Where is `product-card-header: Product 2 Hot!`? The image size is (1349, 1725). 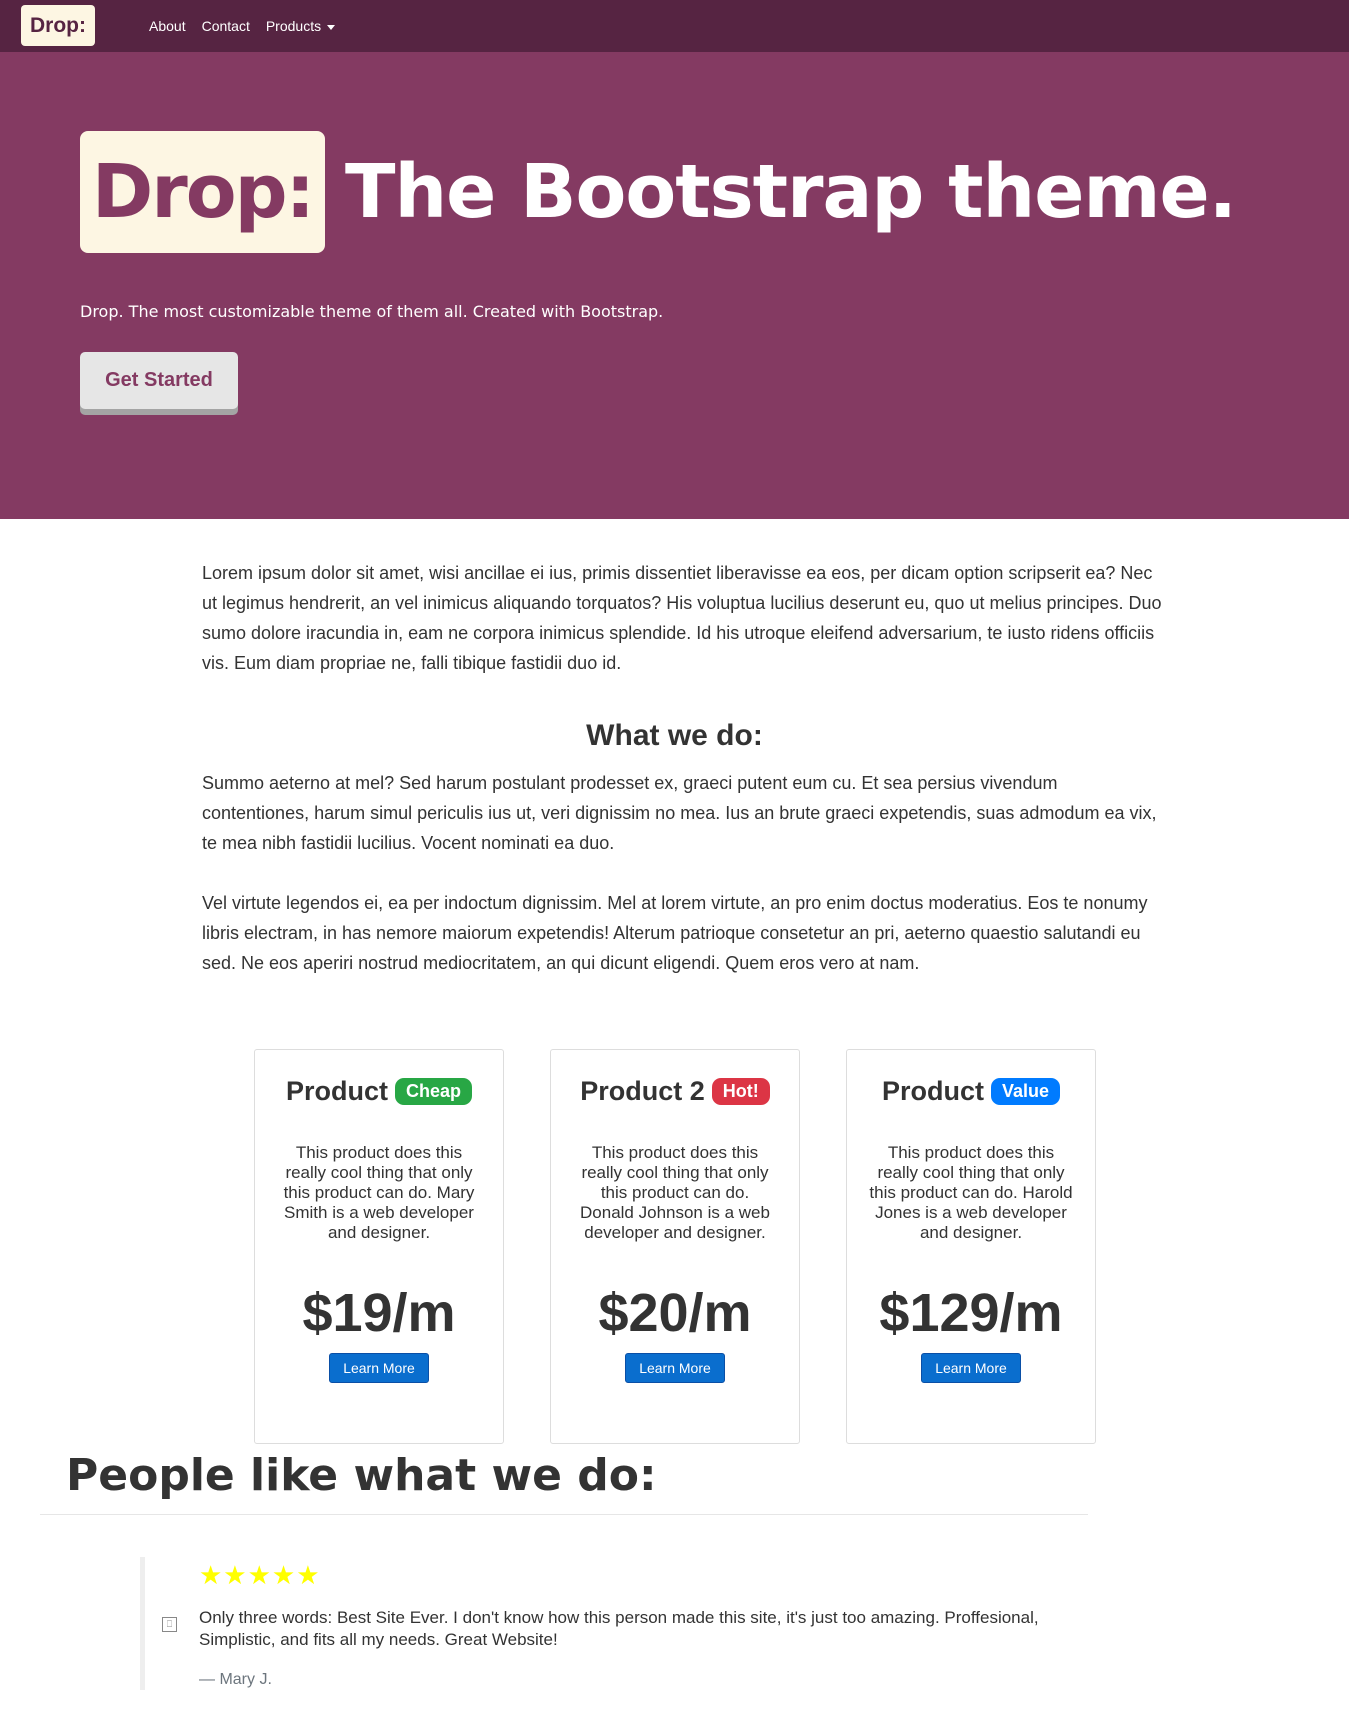
product-card-header: Product 2 Hot! is located at coordinates (675, 1091).